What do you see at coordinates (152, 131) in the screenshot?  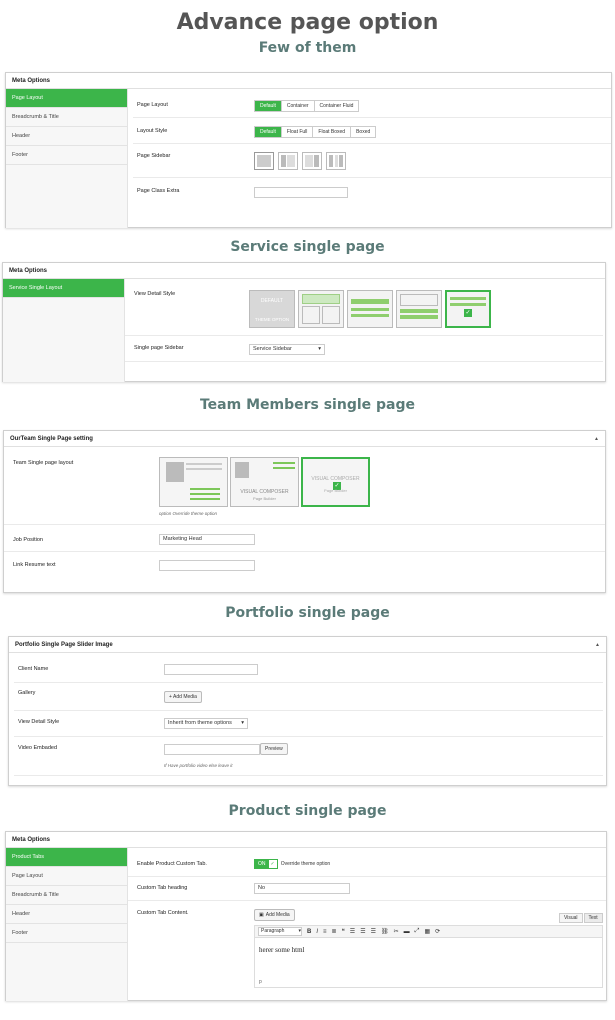 I see `layout-style-label: Layout Style` at bounding box center [152, 131].